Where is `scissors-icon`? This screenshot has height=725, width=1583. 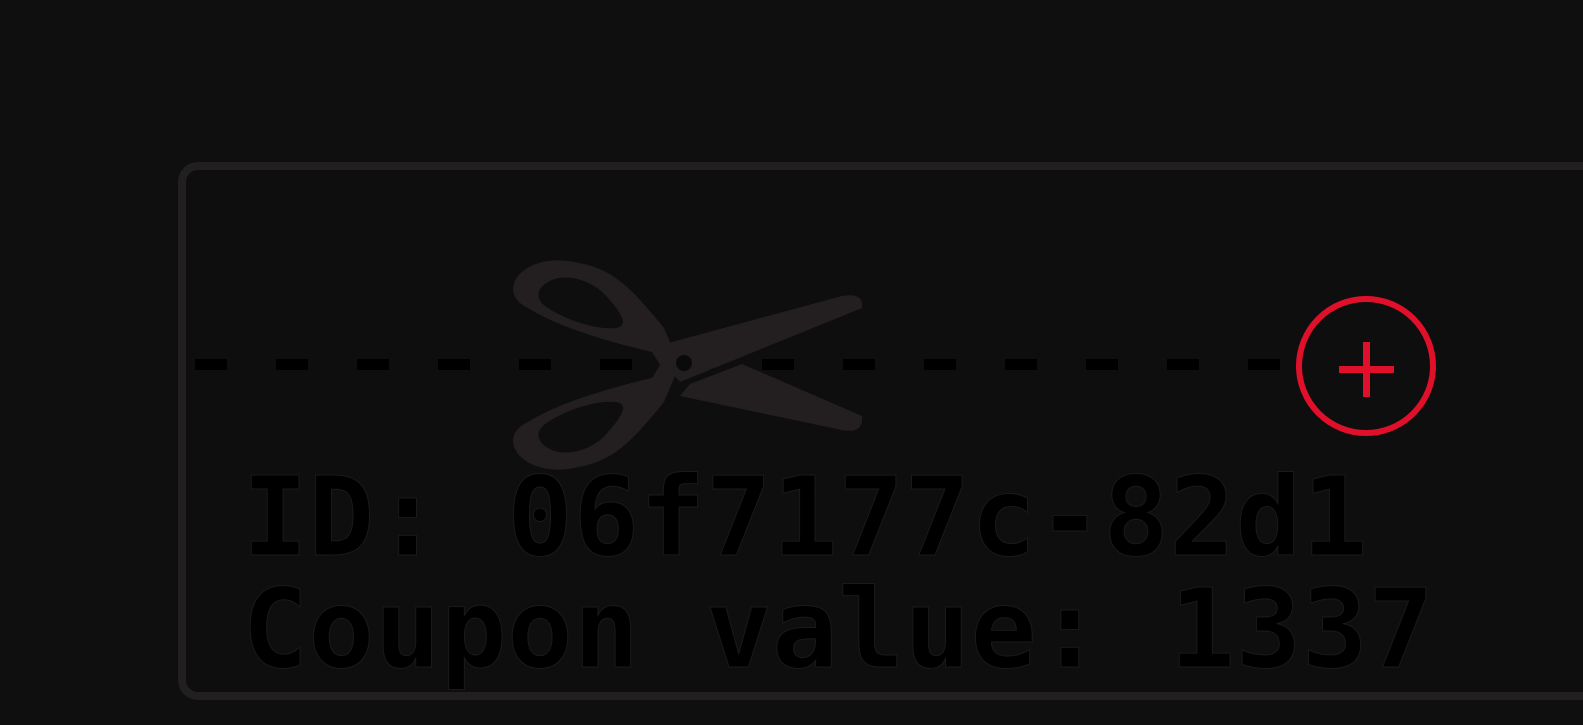 scissors-icon is located at coordinates (688, 365).